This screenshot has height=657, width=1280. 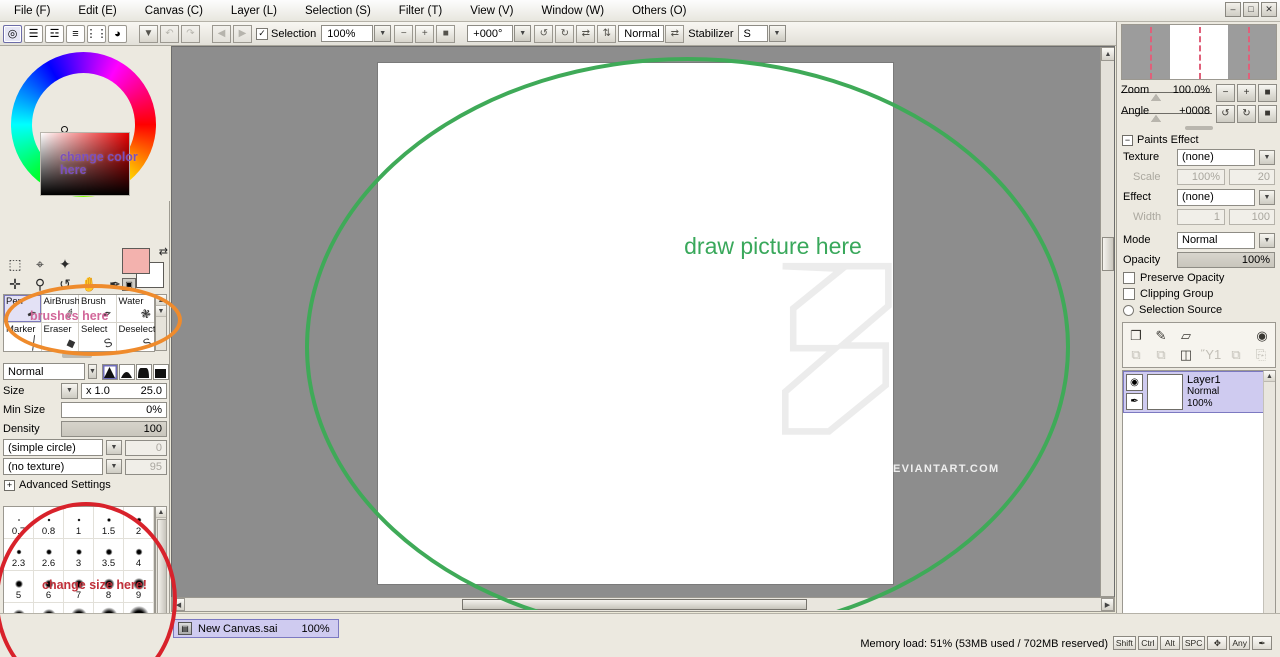 I want to click on modifier-alt: Alt, so click(x=1169, y=643).